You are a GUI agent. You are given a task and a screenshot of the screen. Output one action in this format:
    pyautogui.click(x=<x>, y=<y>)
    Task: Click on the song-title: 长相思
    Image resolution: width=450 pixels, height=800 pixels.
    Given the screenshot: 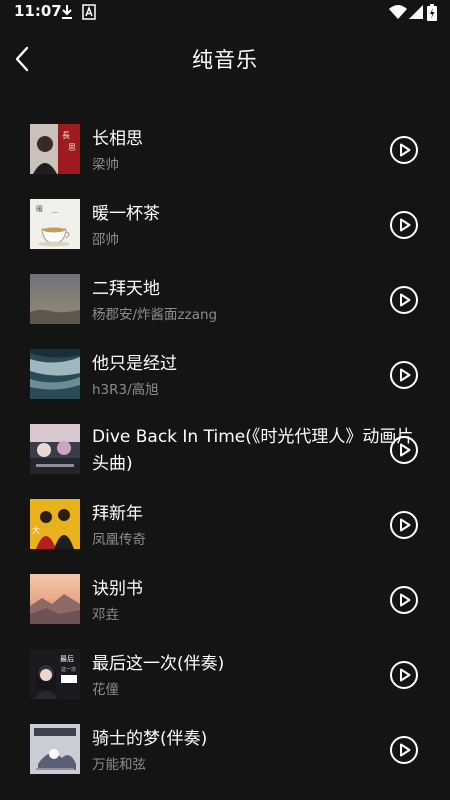 What is the action you would take?
    pyautogui.click(x=117, y=139)
    